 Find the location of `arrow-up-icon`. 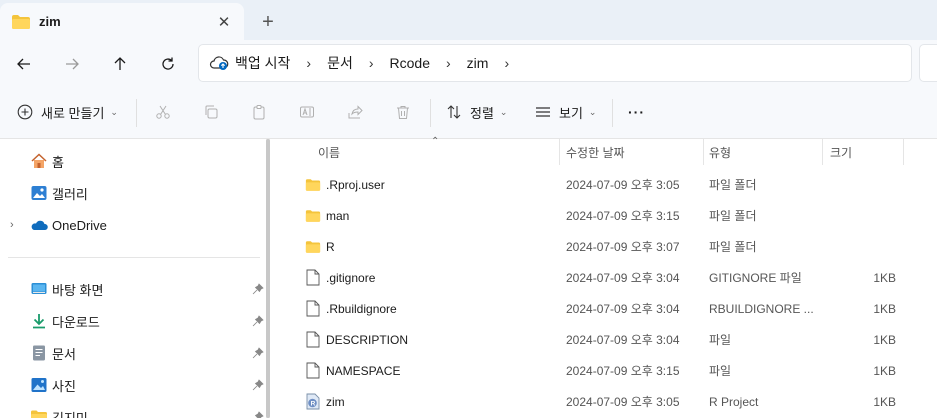

arrow-up-icon is located at coordinates (120, 63).